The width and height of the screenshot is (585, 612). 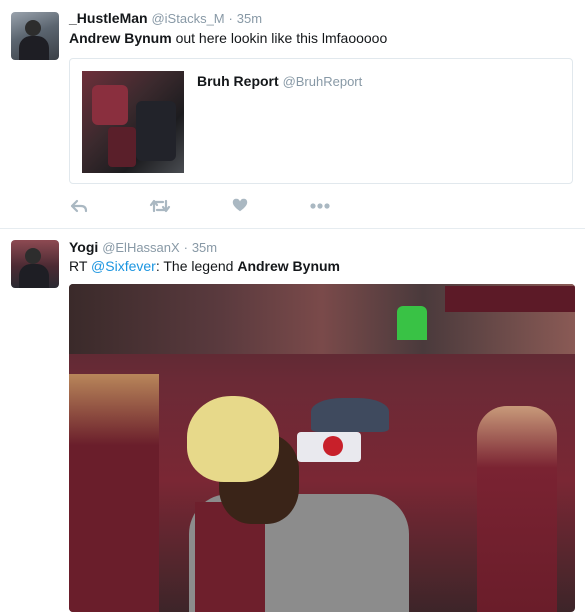 What do you see at coordinates (133, 122) in the screenshot?
I see `quoted-tweet-image` at bounding box center [133, 122].